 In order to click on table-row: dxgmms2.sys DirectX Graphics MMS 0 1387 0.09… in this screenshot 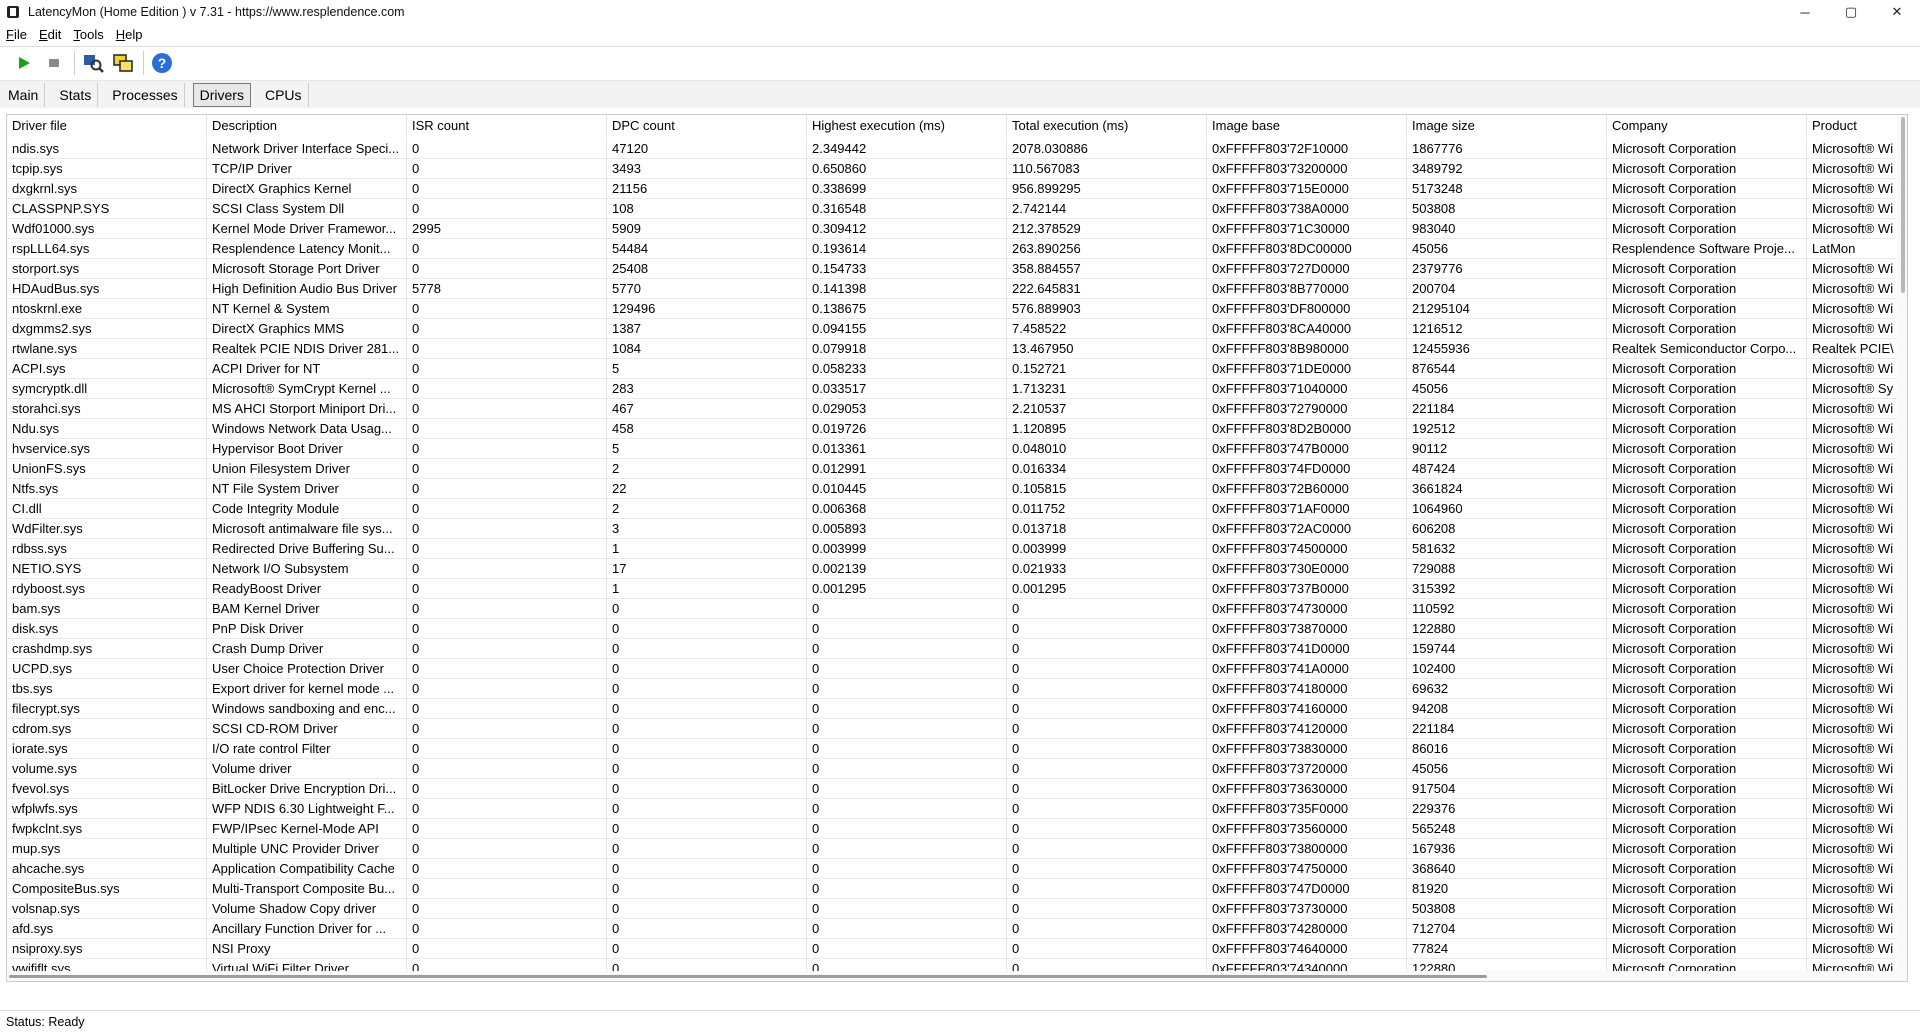, I will do `click(957, 329)`.